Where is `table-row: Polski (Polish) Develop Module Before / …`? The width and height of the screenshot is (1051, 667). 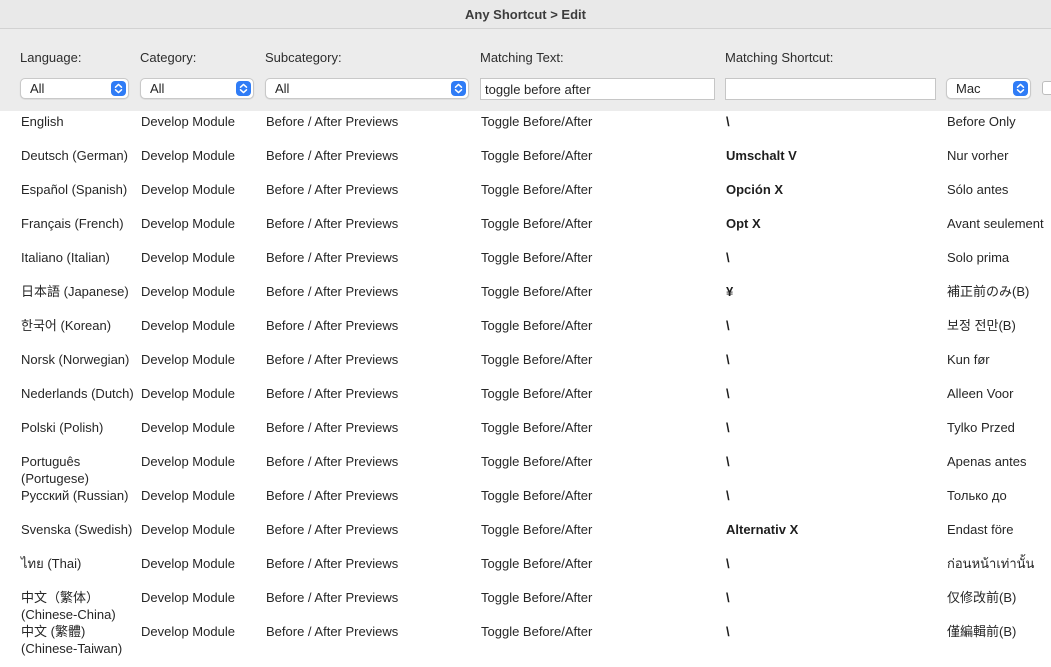
table-row: Polski (Polish) Develop Module Before / … is located at coordinates (525, 434).